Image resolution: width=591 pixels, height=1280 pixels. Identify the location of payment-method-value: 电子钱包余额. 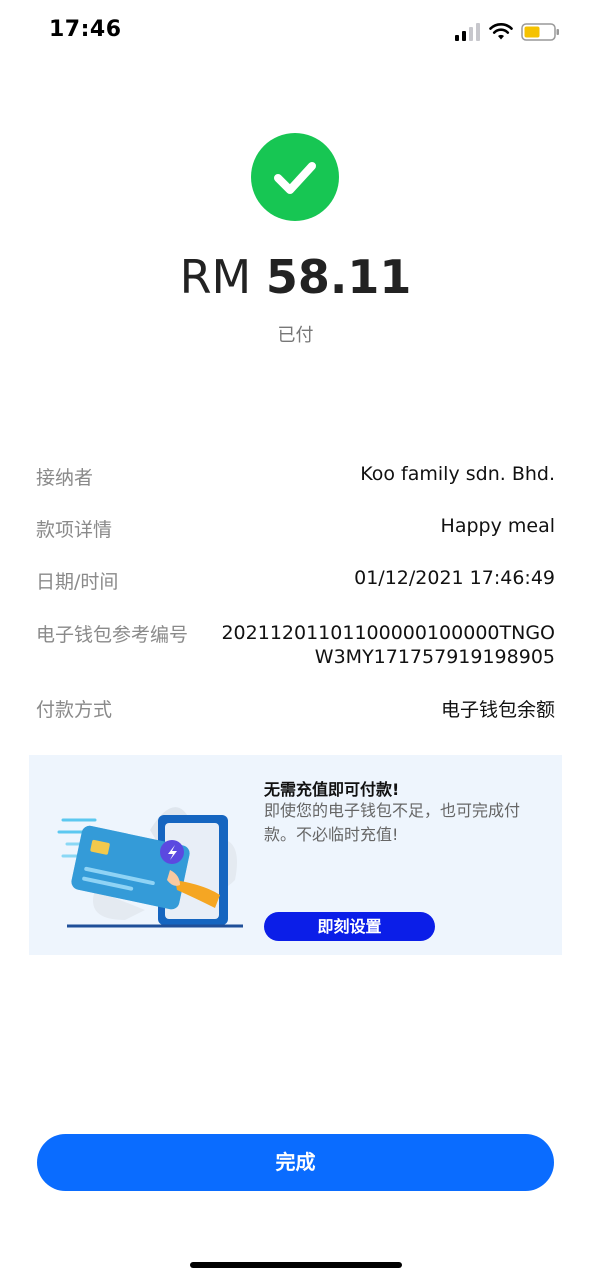
(497, 710).